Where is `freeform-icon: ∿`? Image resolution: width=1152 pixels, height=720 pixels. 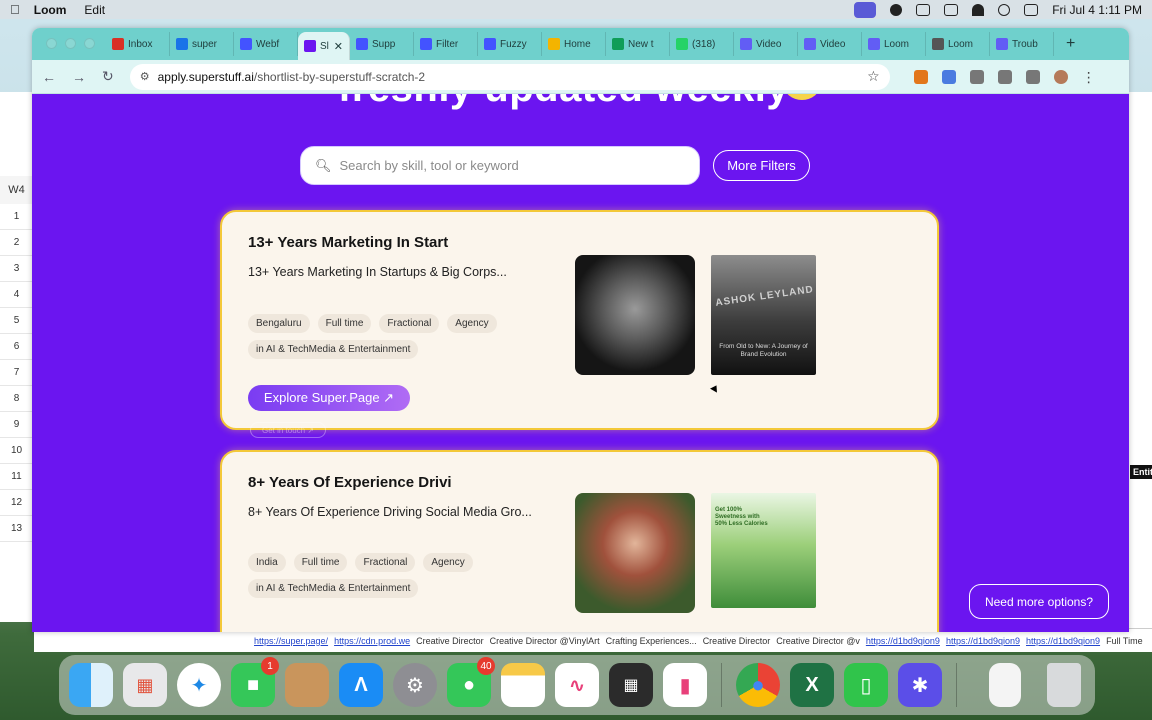
freeform-icon: ∿ is located at coordinates (577, 685).